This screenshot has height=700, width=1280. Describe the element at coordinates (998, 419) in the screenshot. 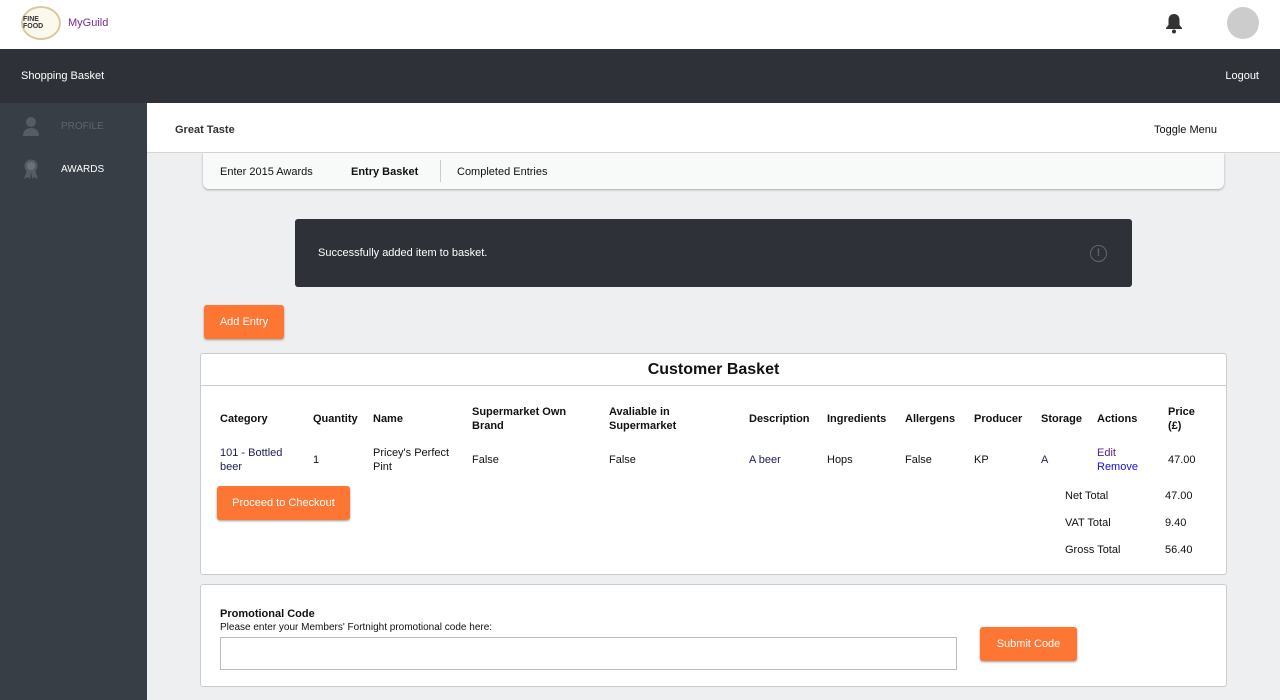

I see `col-header: Producer` at that location.